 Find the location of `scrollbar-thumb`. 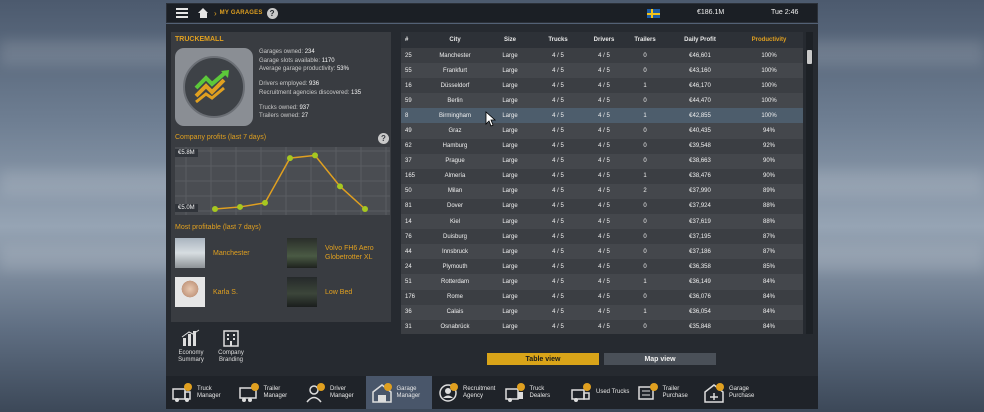

scrollbar-thumb is located at coordinates (809, 57).